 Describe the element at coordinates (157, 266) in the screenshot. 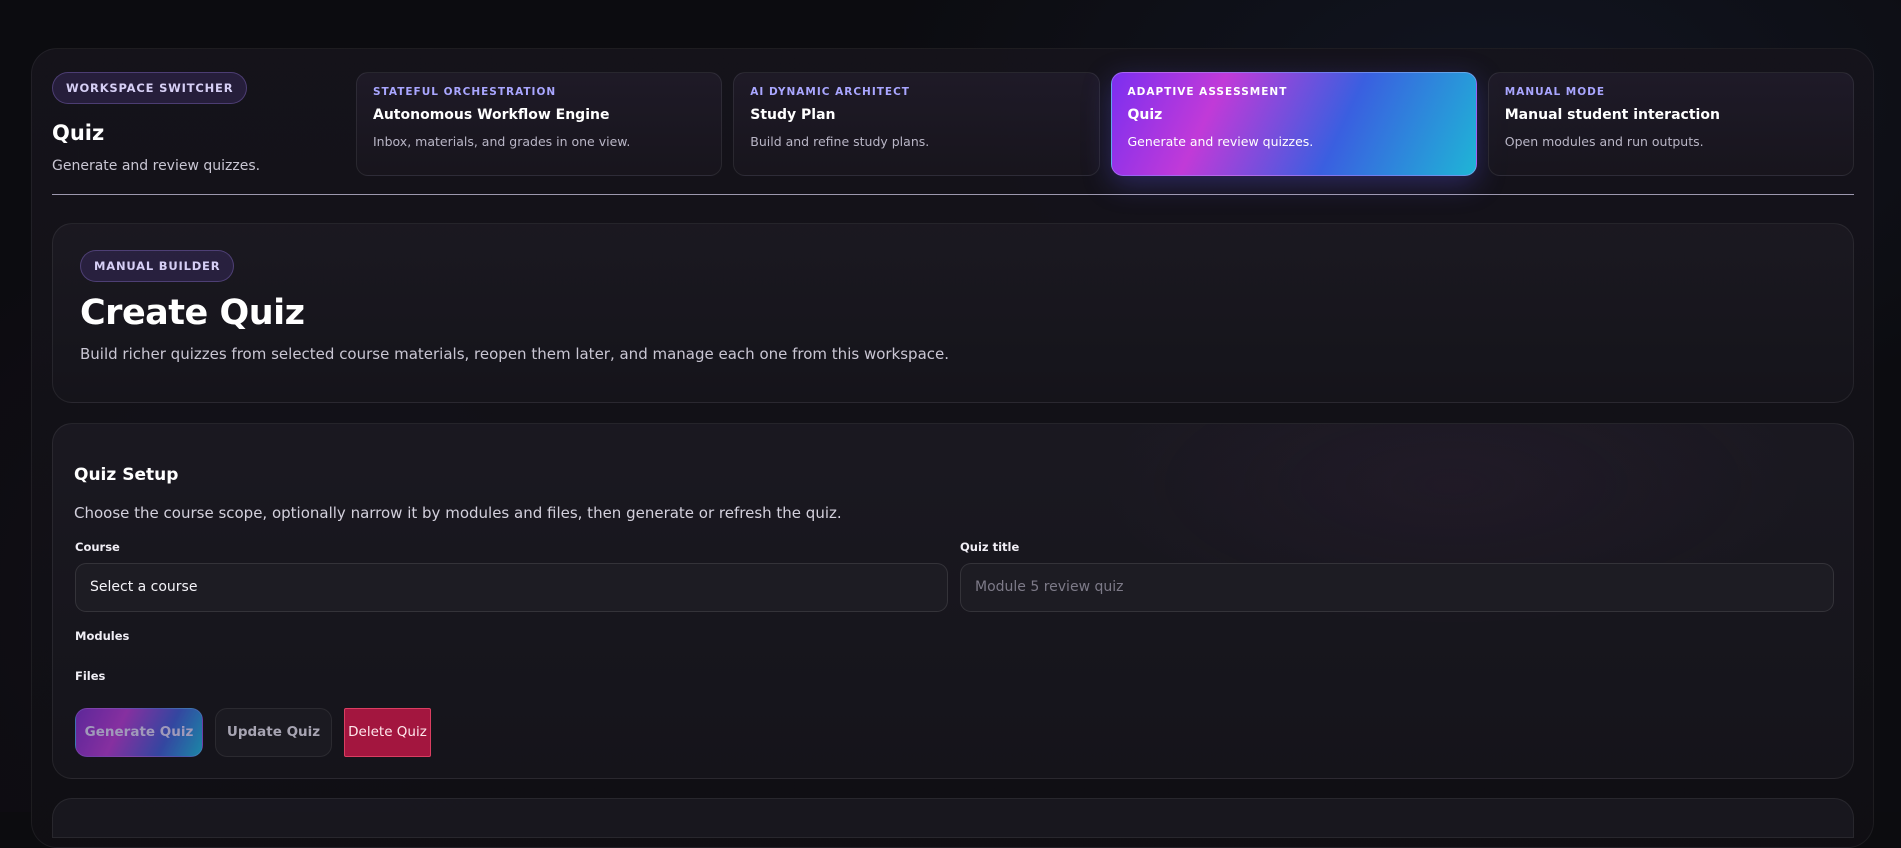

I see `manual-builder-badge: MANUAL BUILDER` at that location.